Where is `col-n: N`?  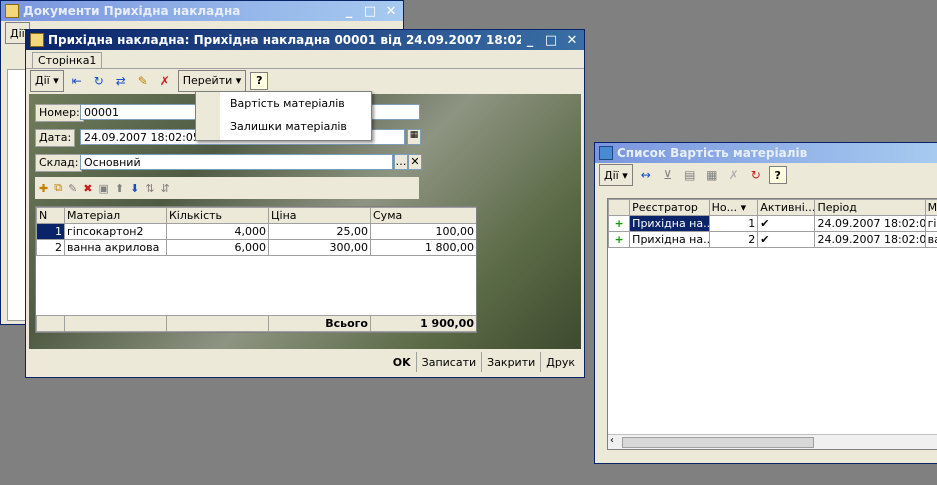 col-n: N is located at coordinates (50, 215).